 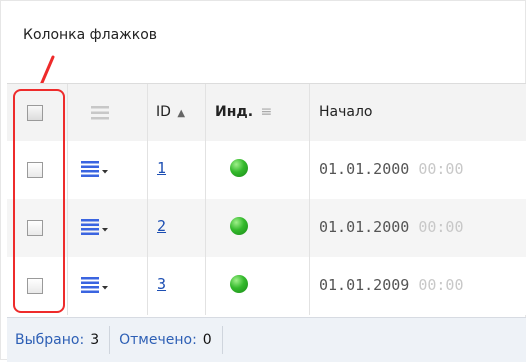 I want to click on row-id-link: 2, so click(x=161, y=226).